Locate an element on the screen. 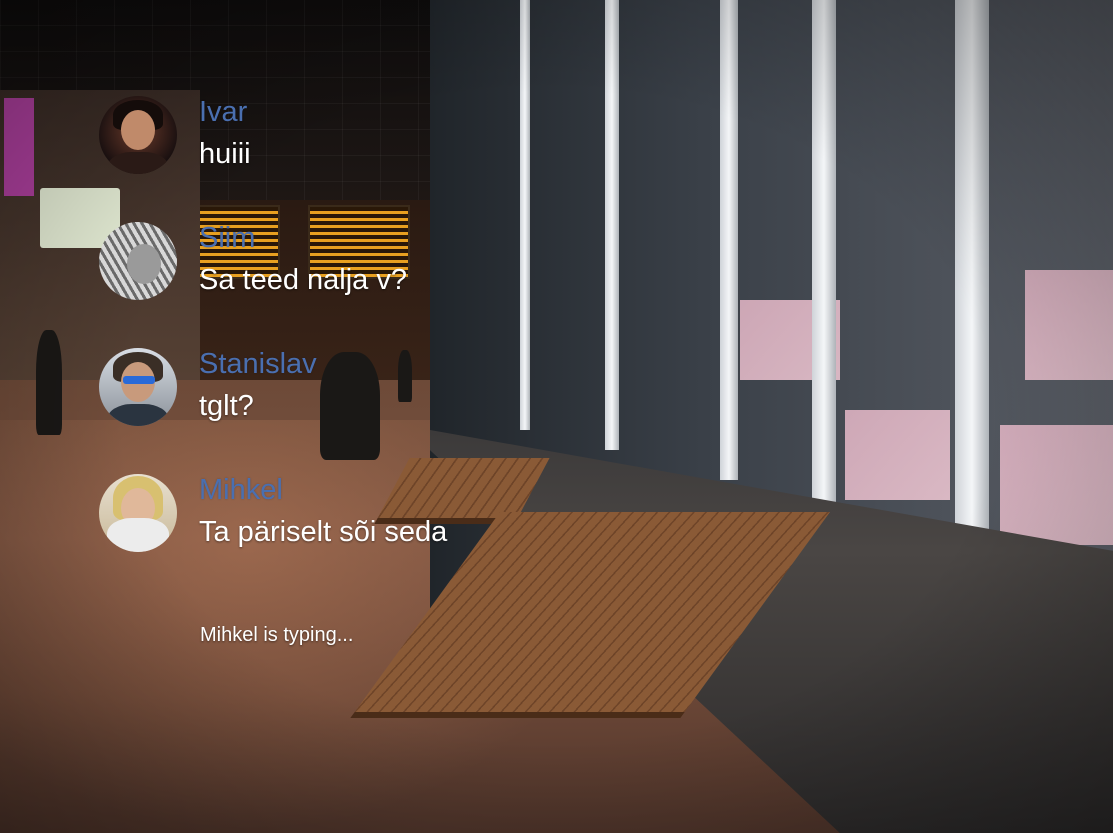 The image size is (1113, 833). message-text: Sa teed nalja v? is located at coordinates (303, 280).